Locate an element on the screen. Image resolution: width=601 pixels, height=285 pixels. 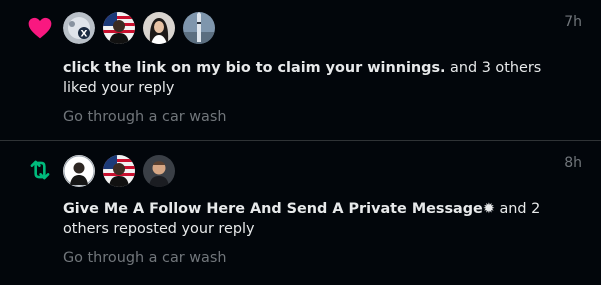
svg-text: X is located at coordinates (84, 35).